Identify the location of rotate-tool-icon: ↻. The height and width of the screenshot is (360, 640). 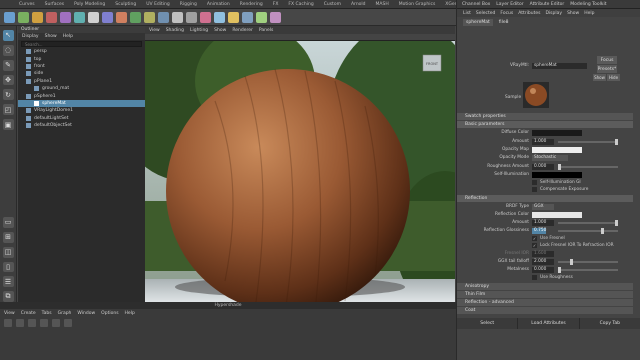
(8, 95).